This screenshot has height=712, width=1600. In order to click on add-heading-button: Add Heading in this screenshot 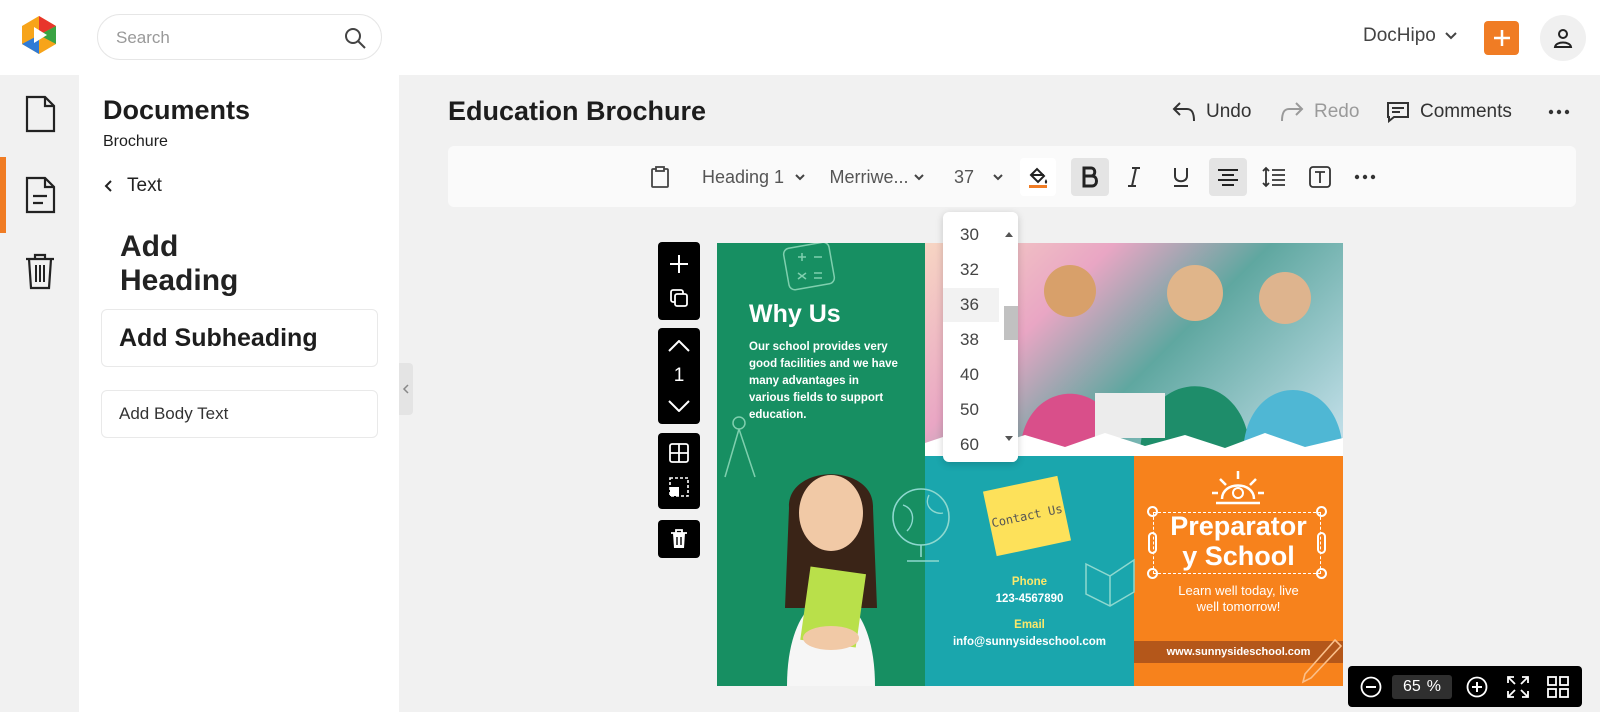, I will do `click(169, 263)`.